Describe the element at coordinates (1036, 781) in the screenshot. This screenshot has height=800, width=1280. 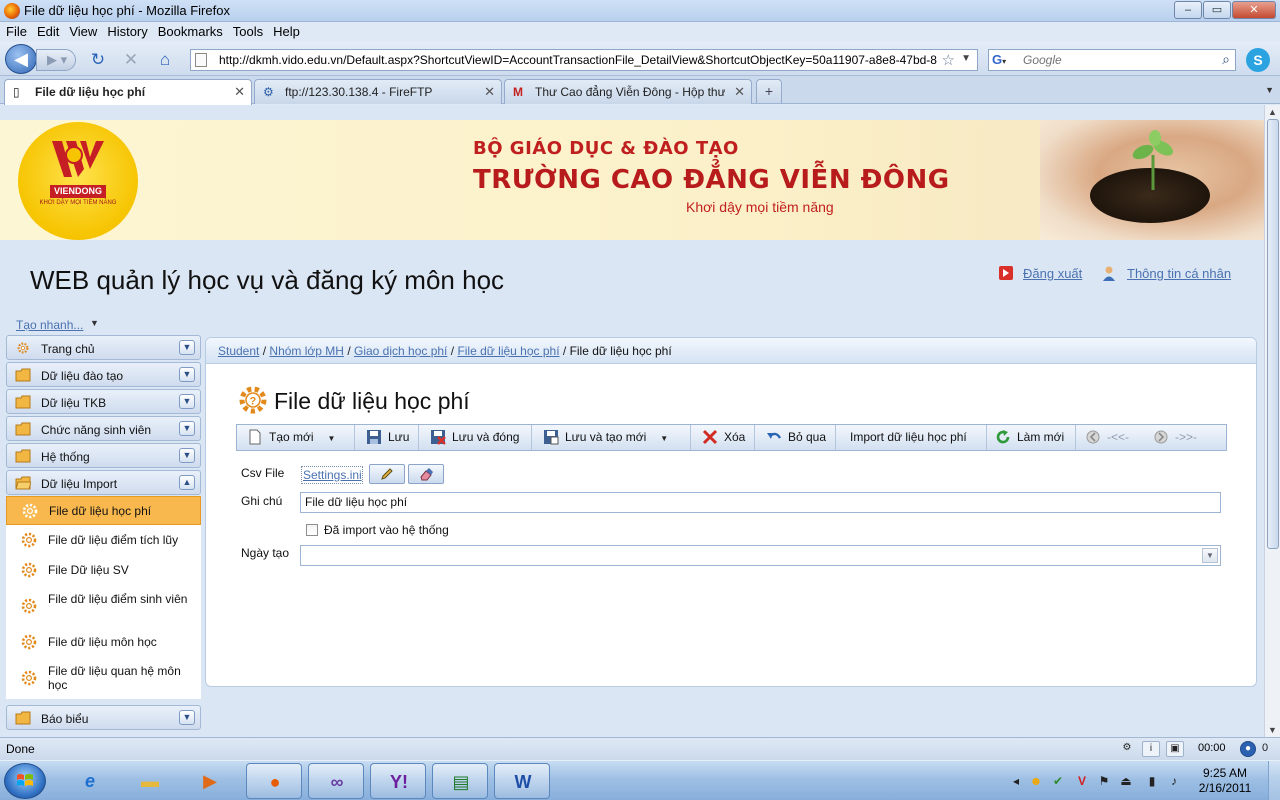
I see `smiley-icon: ☻` at that location.